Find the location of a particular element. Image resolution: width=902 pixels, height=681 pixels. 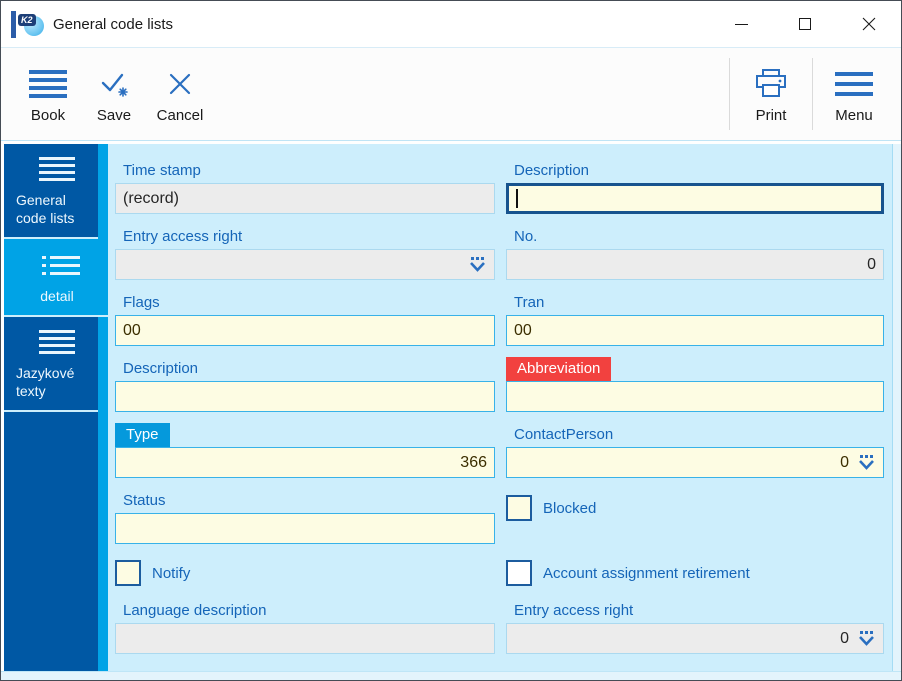

flags-value: 00 is located at coordinates (132, 330).